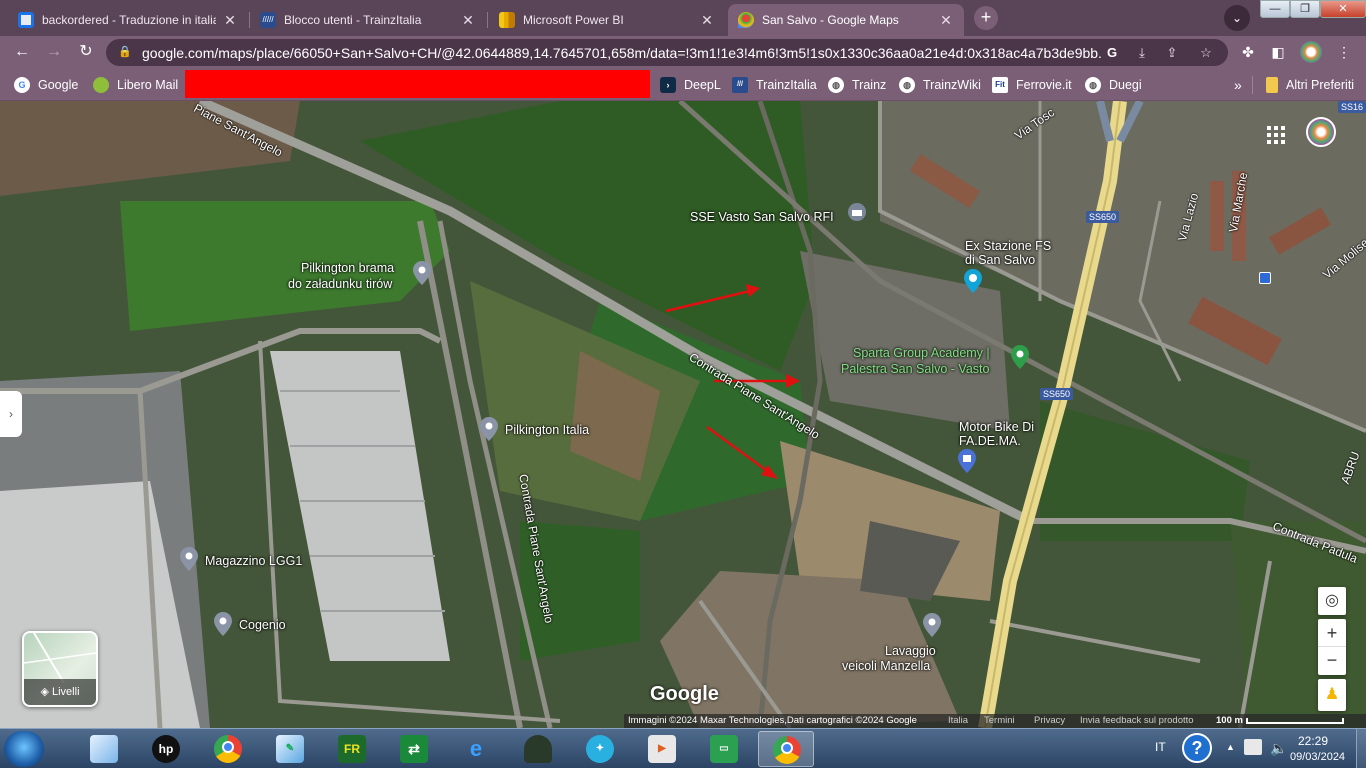  What do you see at coordinates (1237, 18) in the screenshot?
I see `tab-search-icon: ⌄` at bounding box center [1237, 18].